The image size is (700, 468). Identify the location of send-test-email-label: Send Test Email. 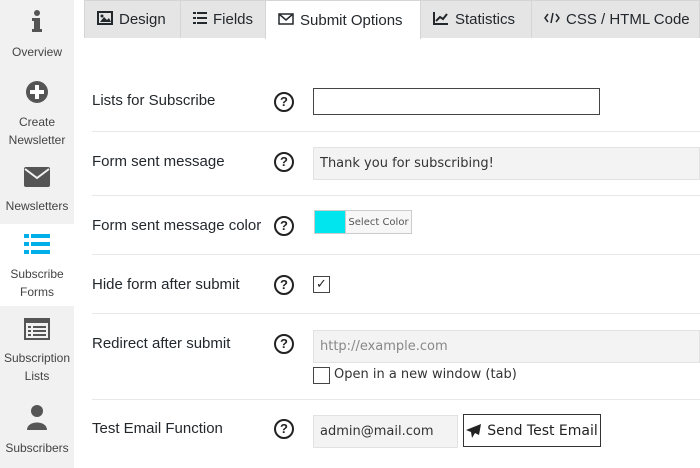
(542, 430).